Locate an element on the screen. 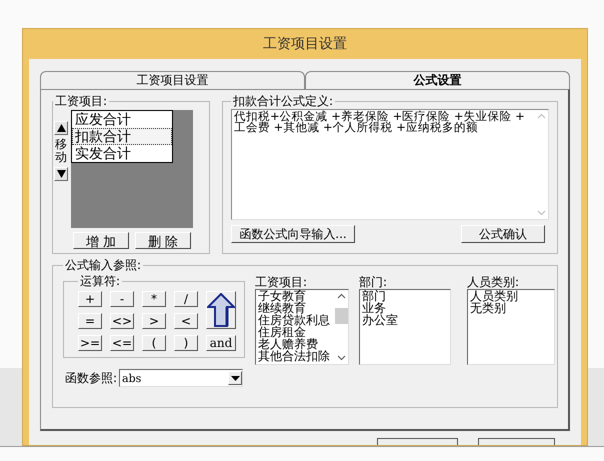  up-arrow-icon is located at coordinates (221, 310).